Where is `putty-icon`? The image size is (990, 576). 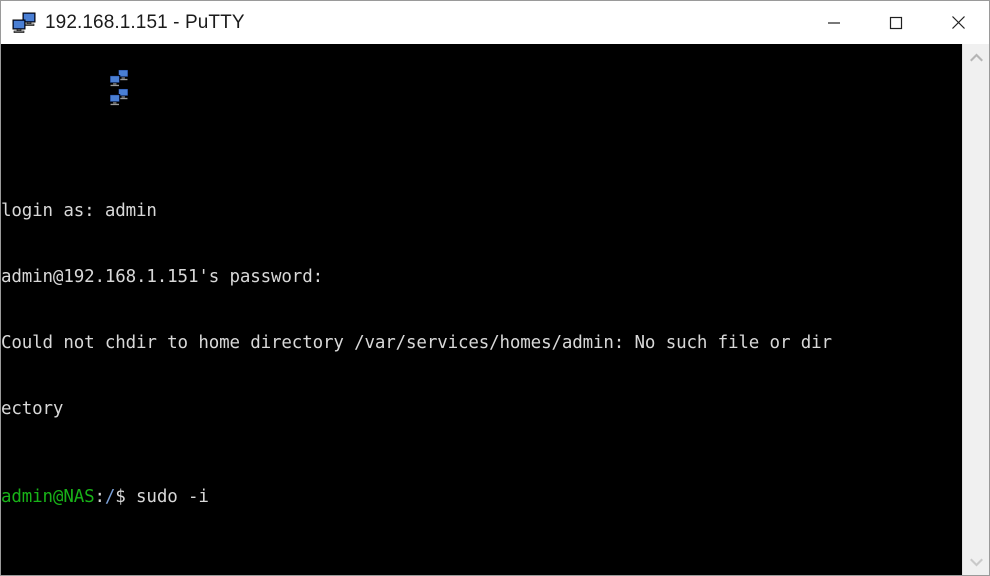 putty-icon is located at coordinates (24, 23).